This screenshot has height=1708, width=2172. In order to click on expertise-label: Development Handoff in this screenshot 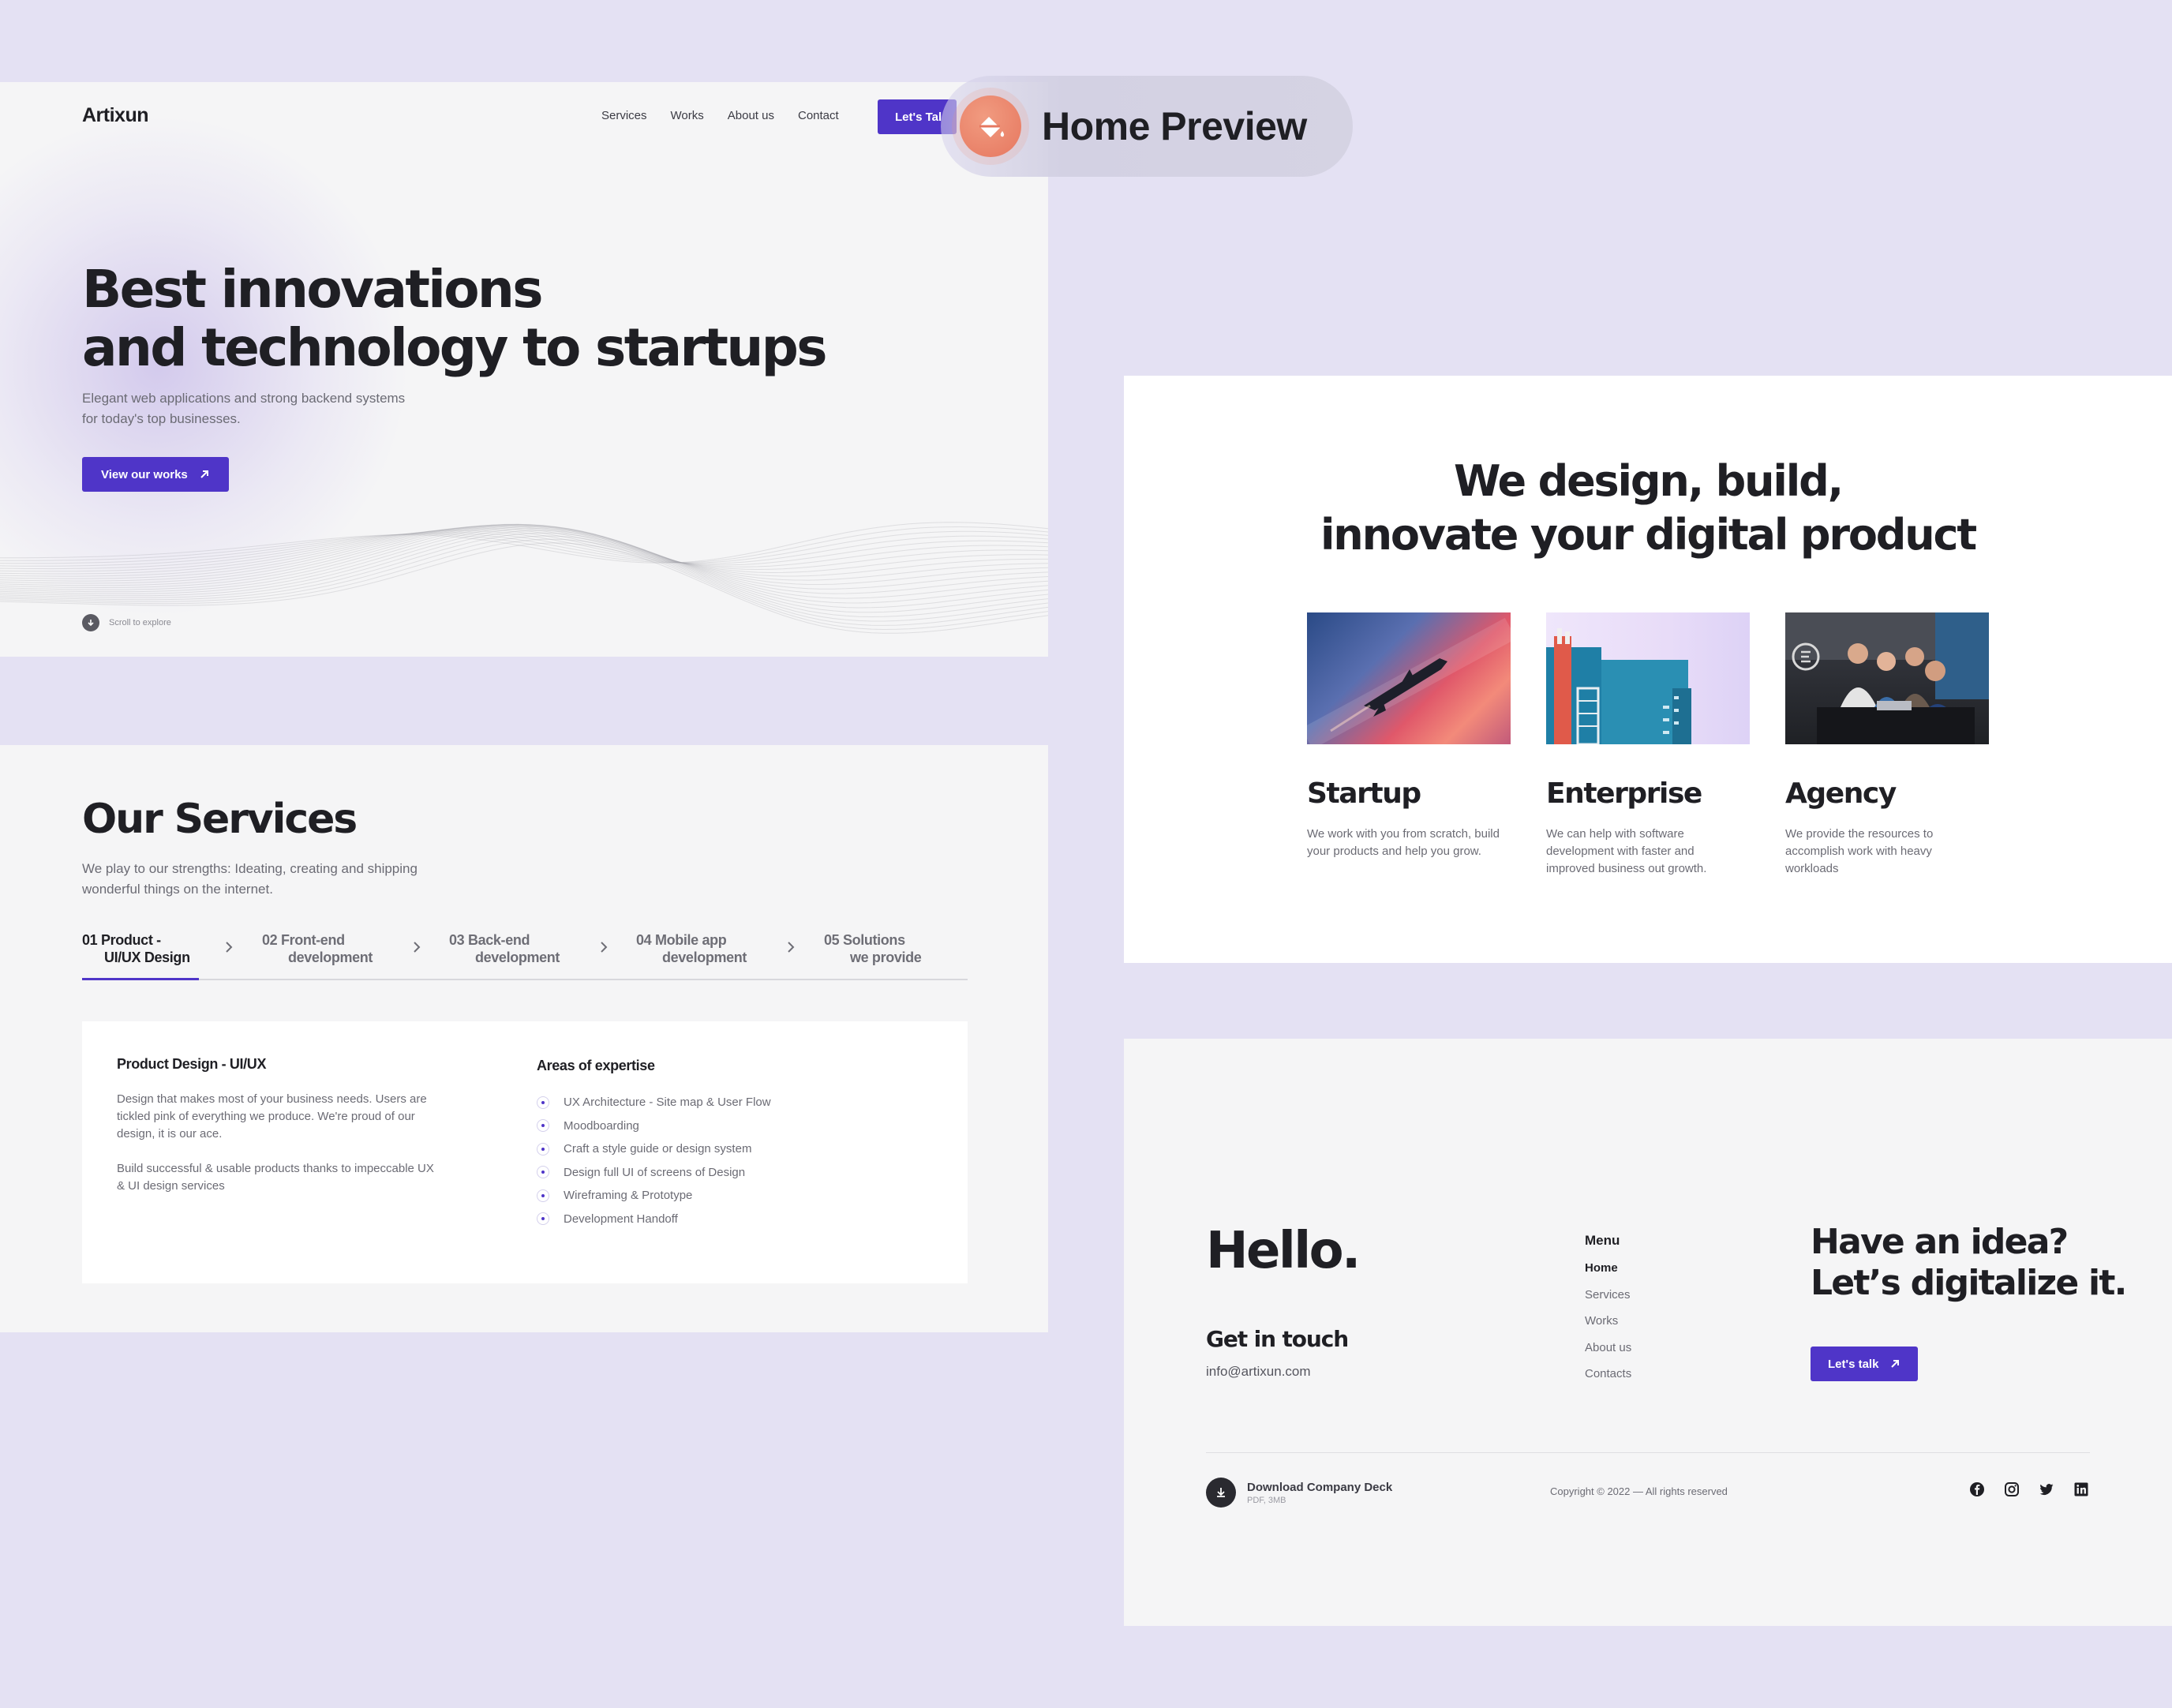, I will do `click(621, 1219)`.